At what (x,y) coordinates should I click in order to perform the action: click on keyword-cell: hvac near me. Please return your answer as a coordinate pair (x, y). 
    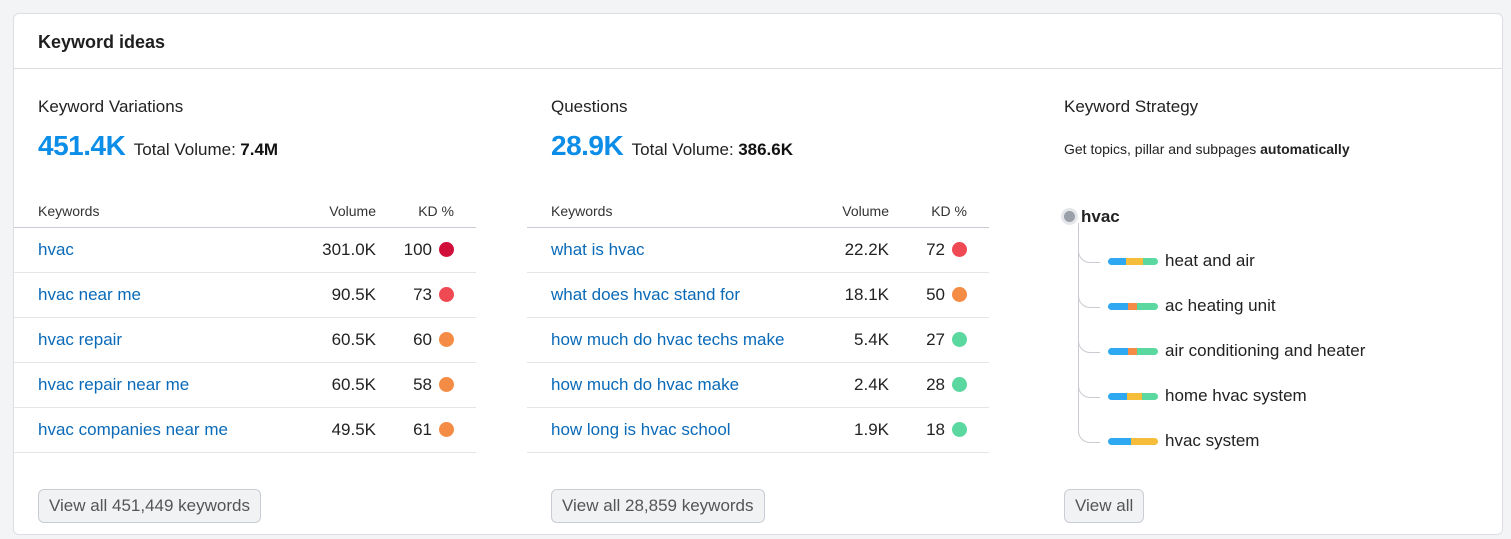
    Looking at the image, I should click on (150, 295).